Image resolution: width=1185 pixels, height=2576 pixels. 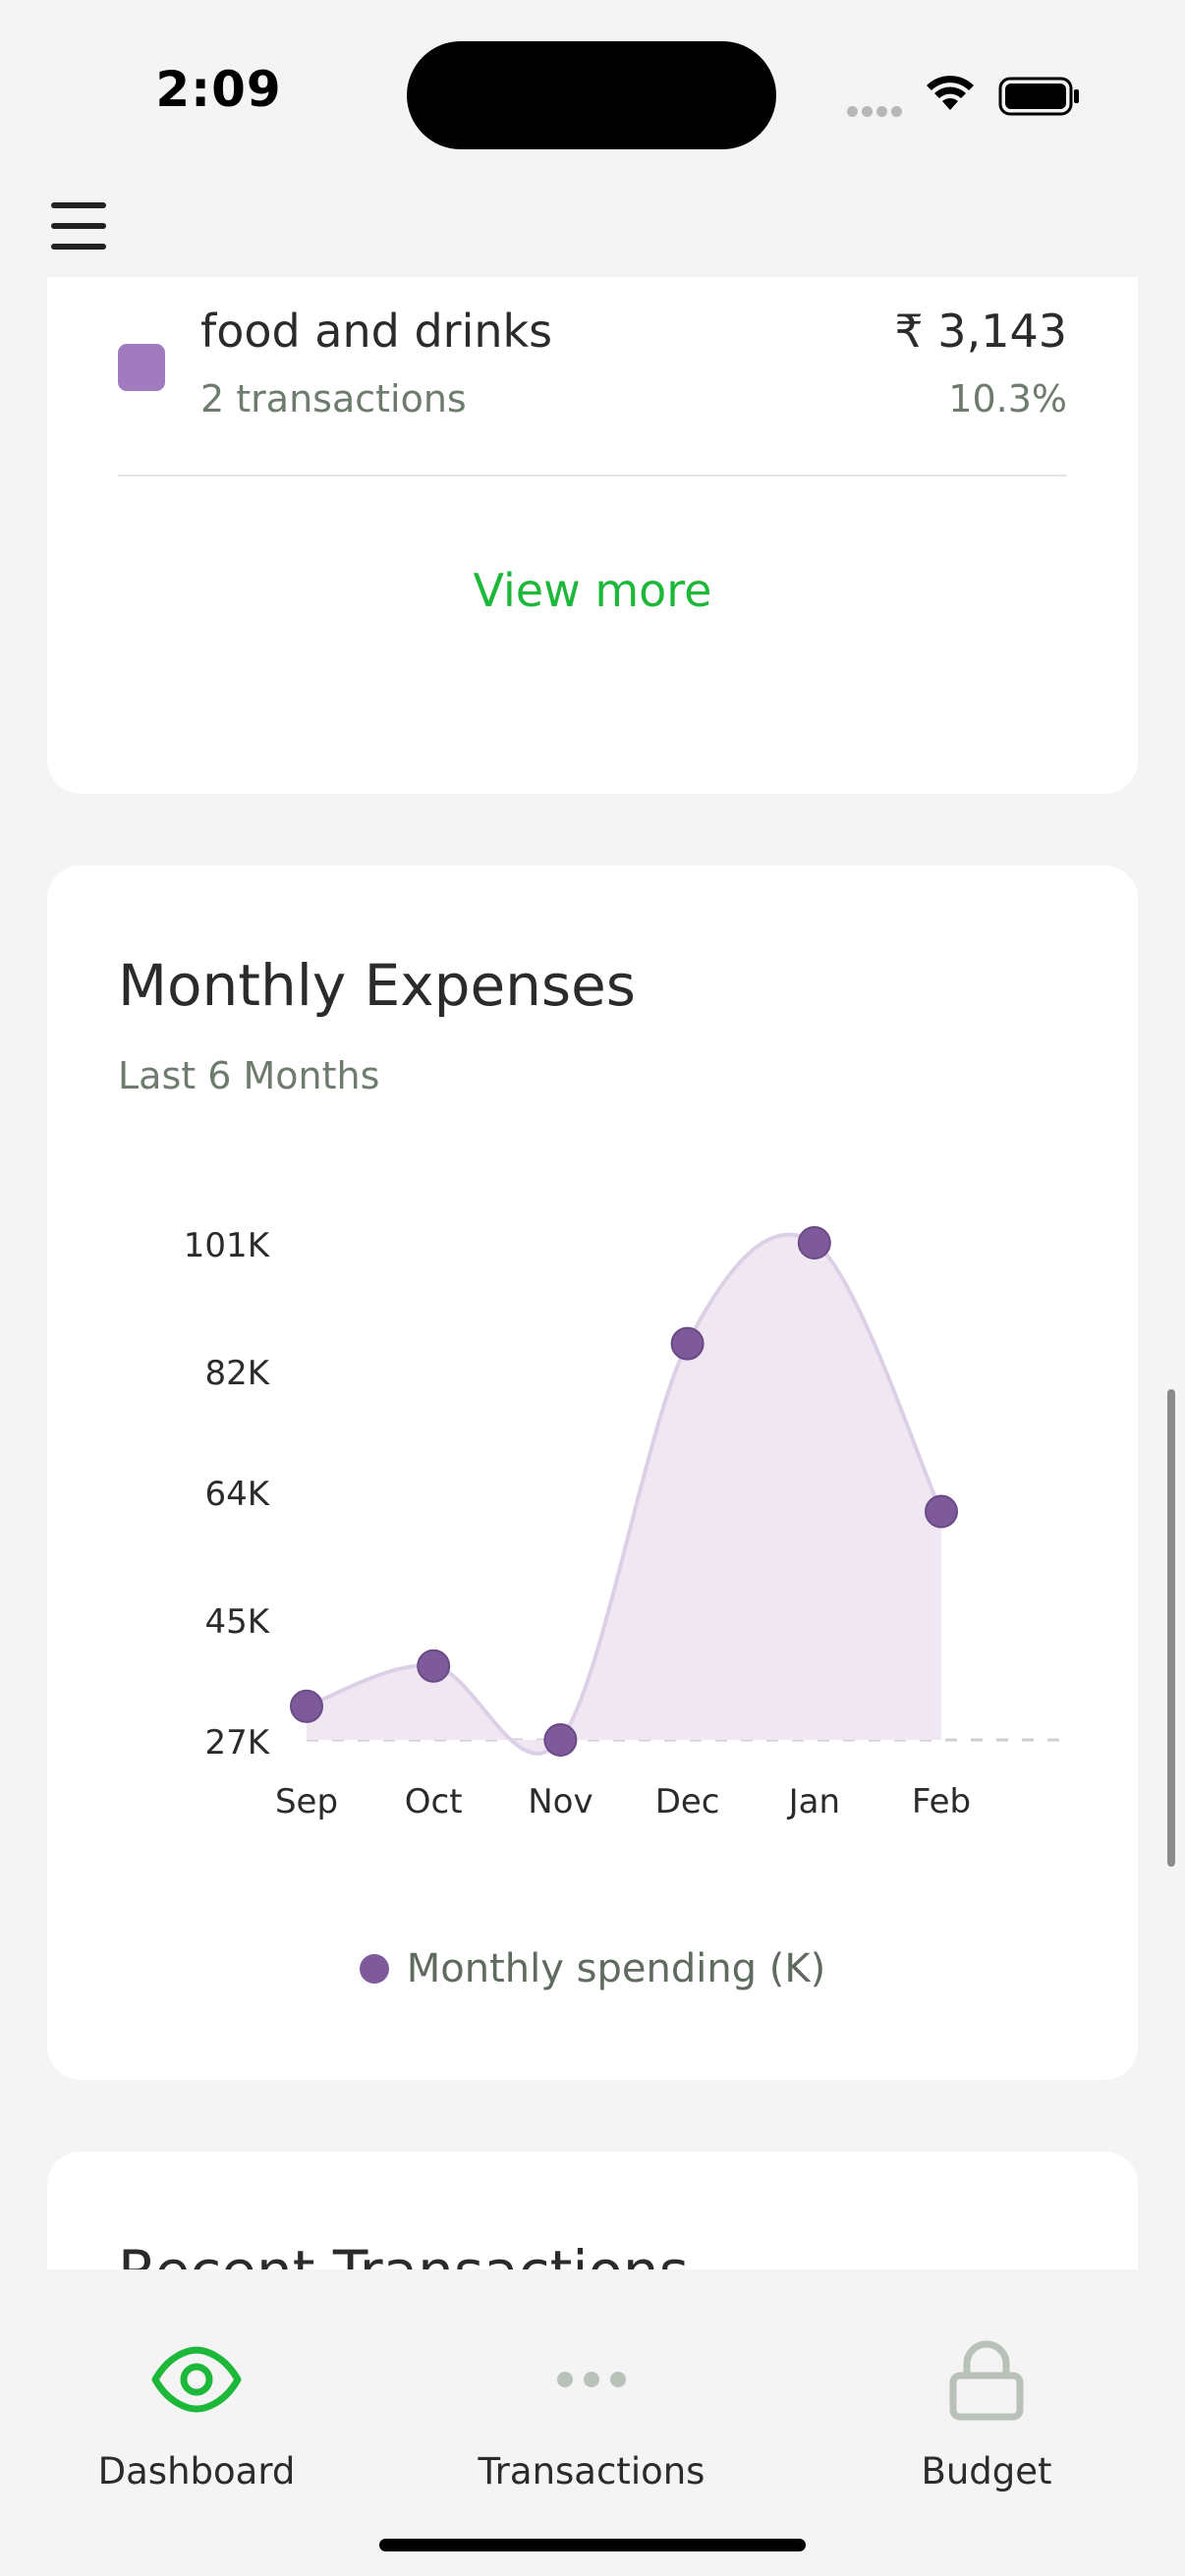 What do you see at coordinates (592, 2471) in the screenshot?
I see `tab-label: Transactions` at bounding box center [592, 2471].